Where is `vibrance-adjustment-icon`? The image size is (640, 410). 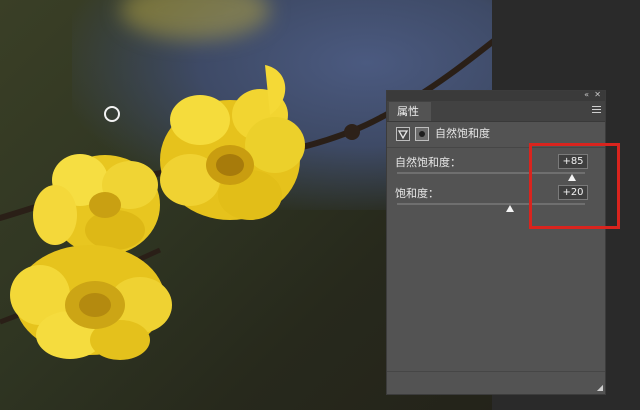 vibrance-adjustment-icon is located at coordinates (403, 134).